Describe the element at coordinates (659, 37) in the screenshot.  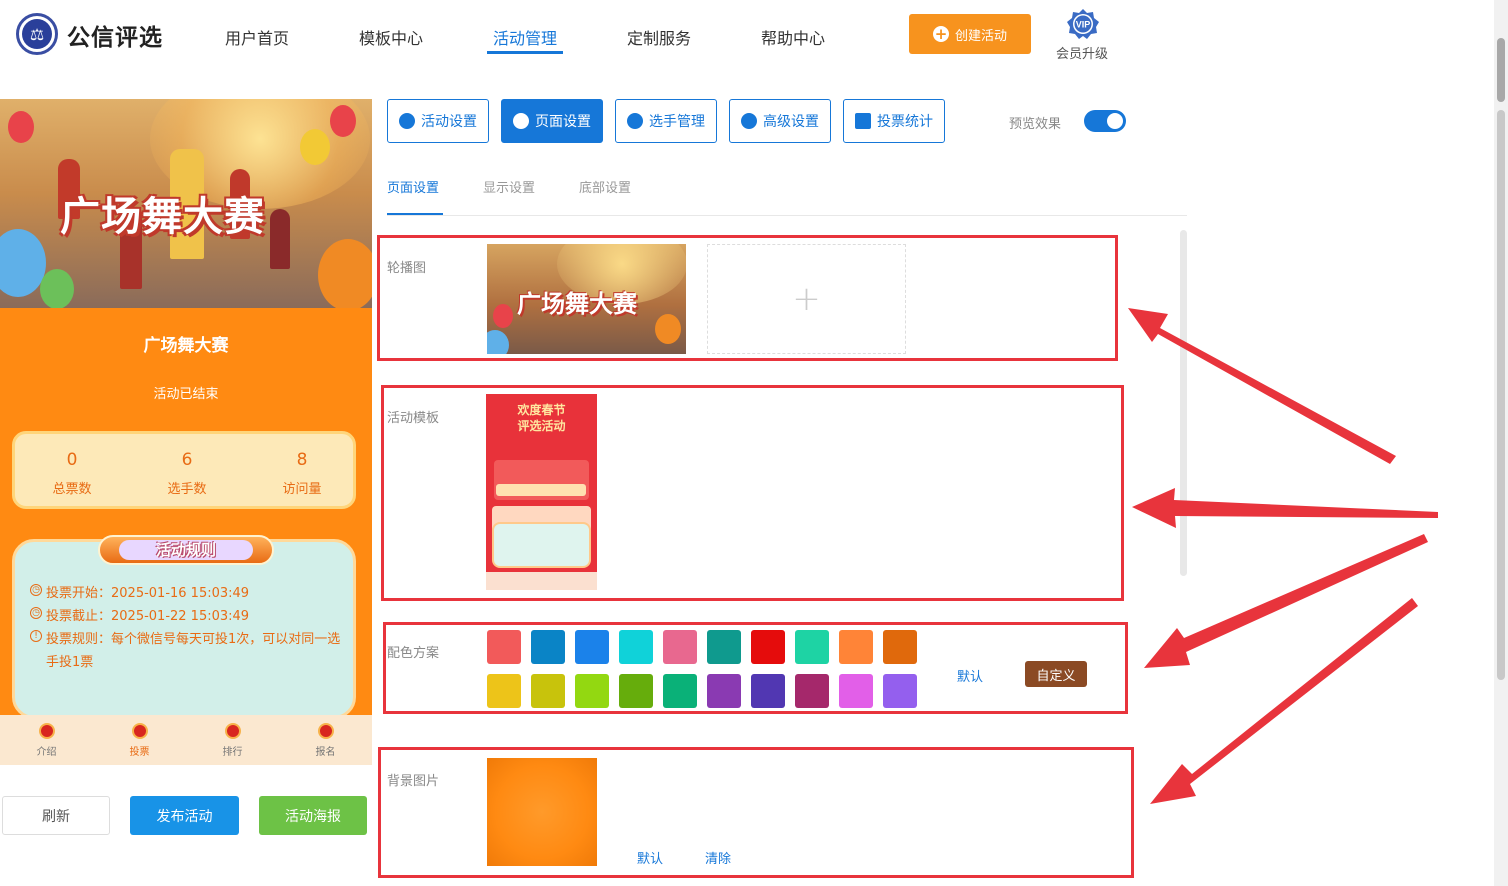
I see `nav-custom-service: 定制服务` at that location.